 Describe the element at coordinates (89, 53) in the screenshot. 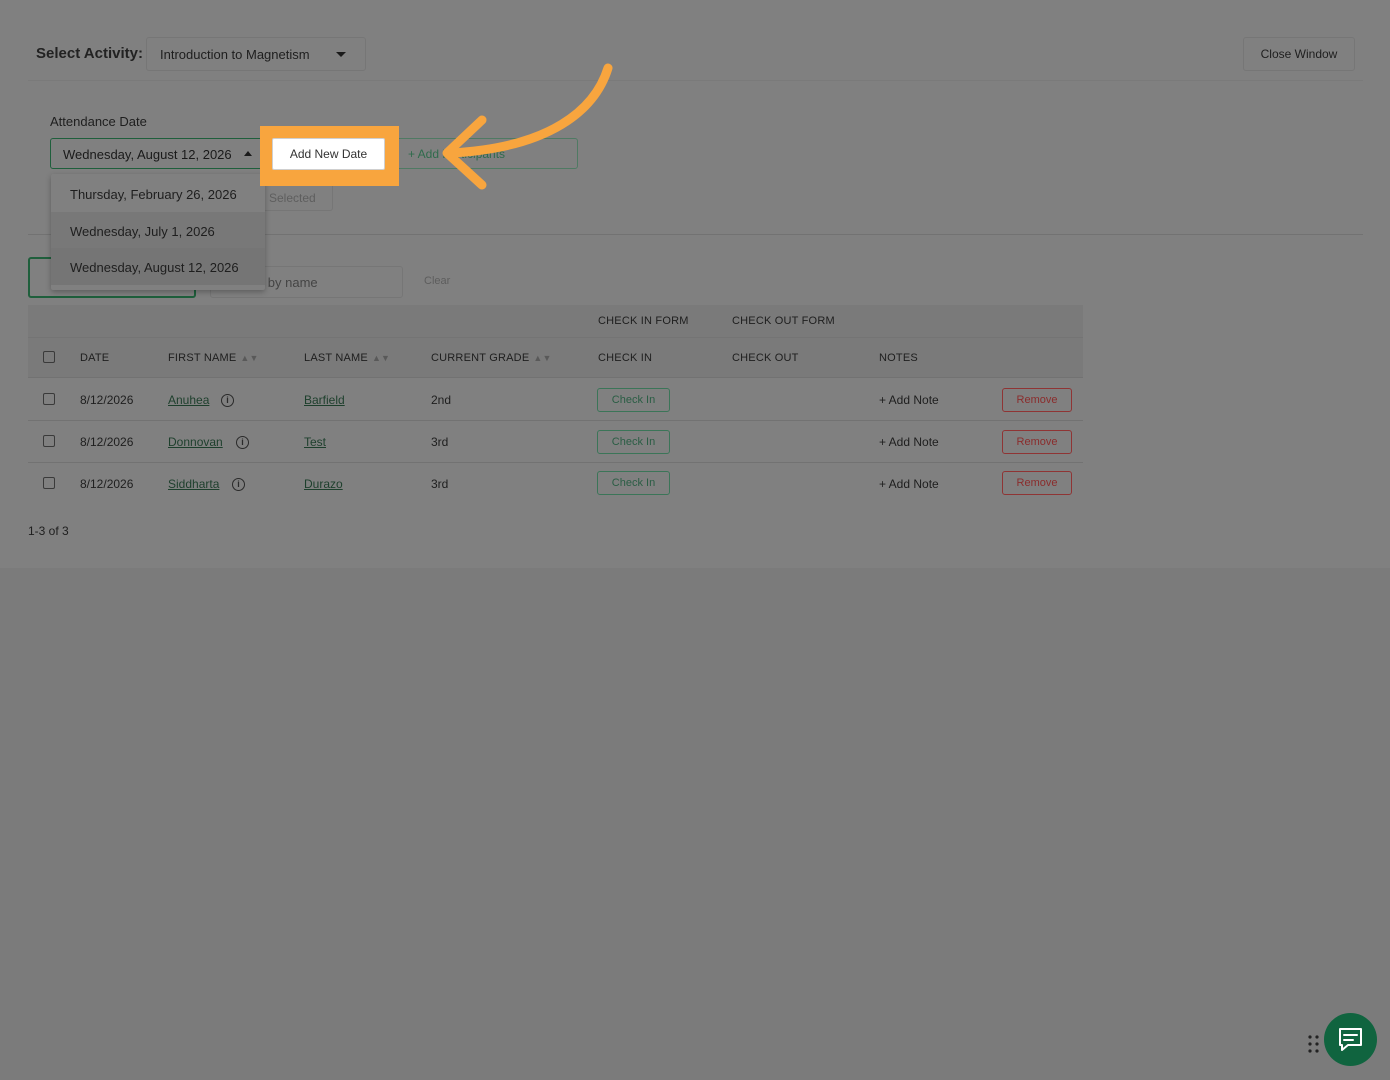

I see `select-activity-label: Select Activity:` at that location.